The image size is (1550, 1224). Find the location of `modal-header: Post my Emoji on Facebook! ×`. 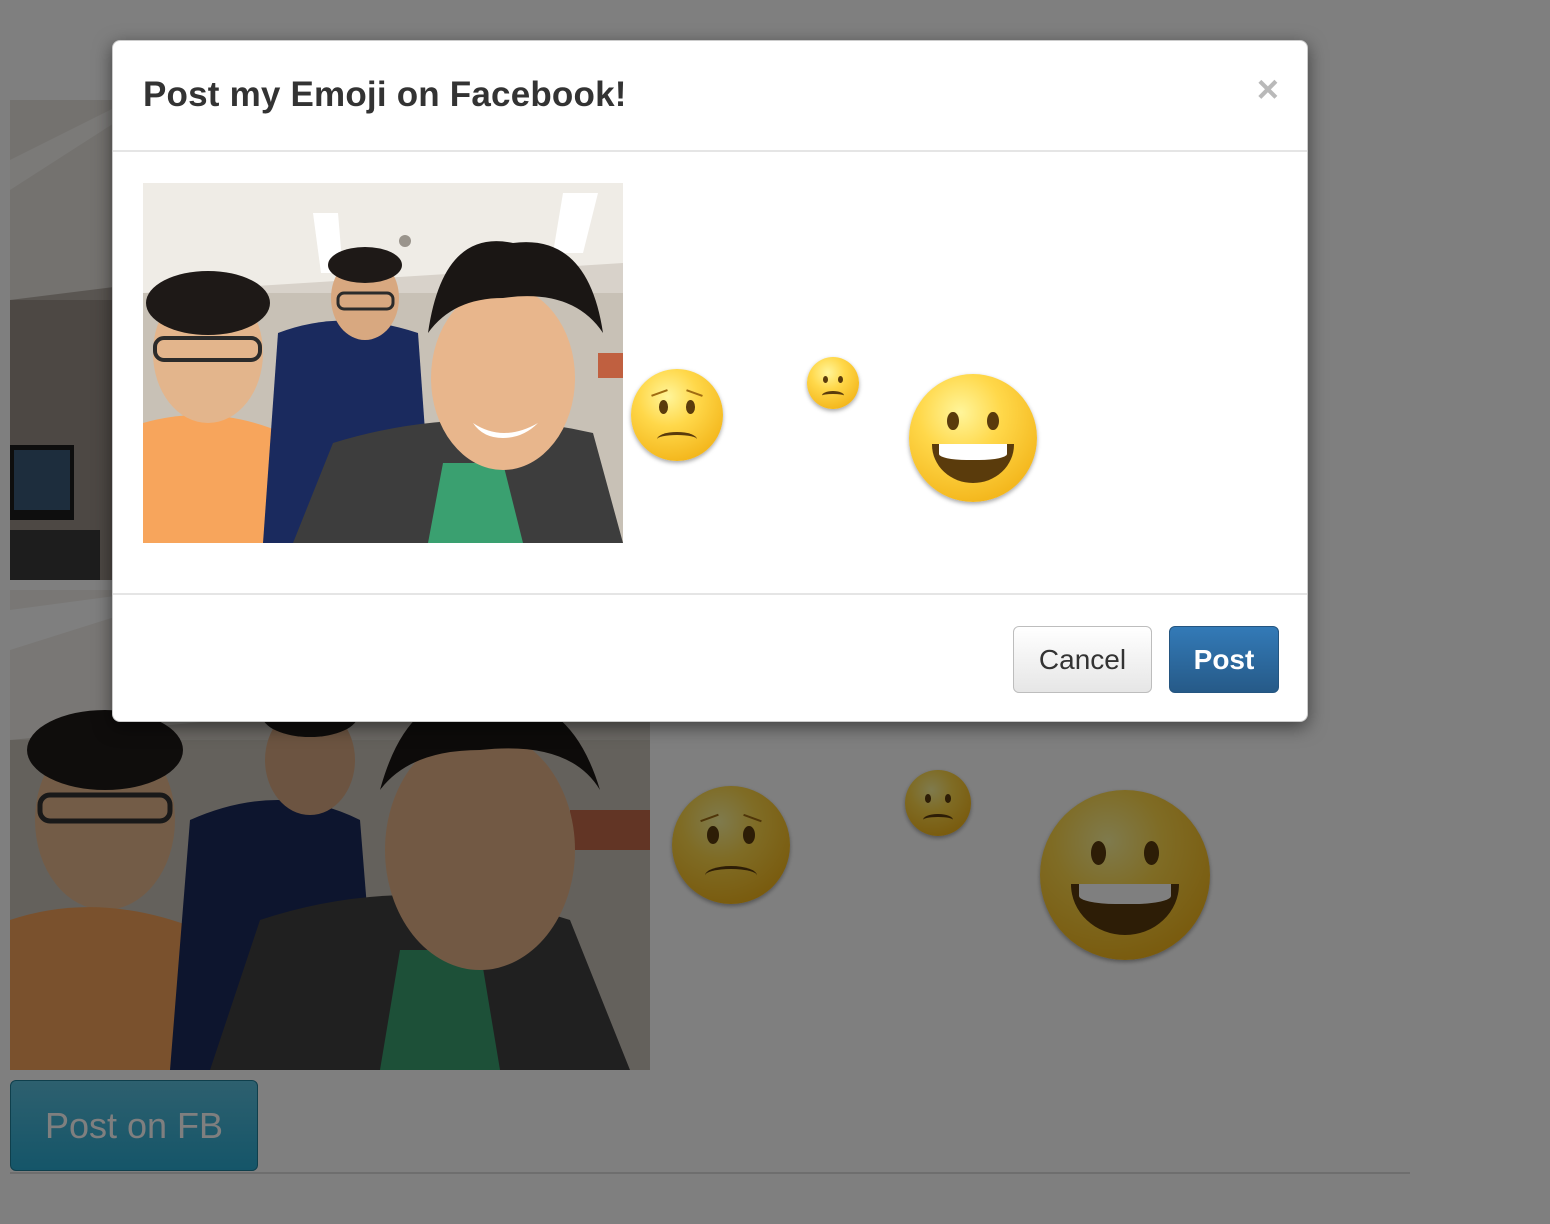

modal-header: Post my Emoji on Facebook! × is located at coordinates (710, 96).